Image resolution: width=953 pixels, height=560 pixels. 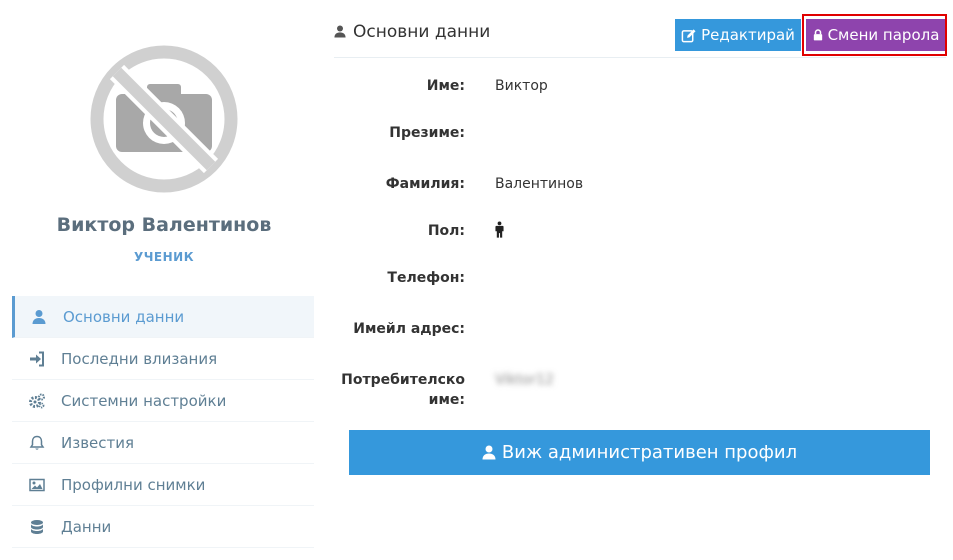 What do you see at coordinates (748, 35) in the screenshot?
I see `edit-button-label: Редактирай` at bounding box center [748, 35].